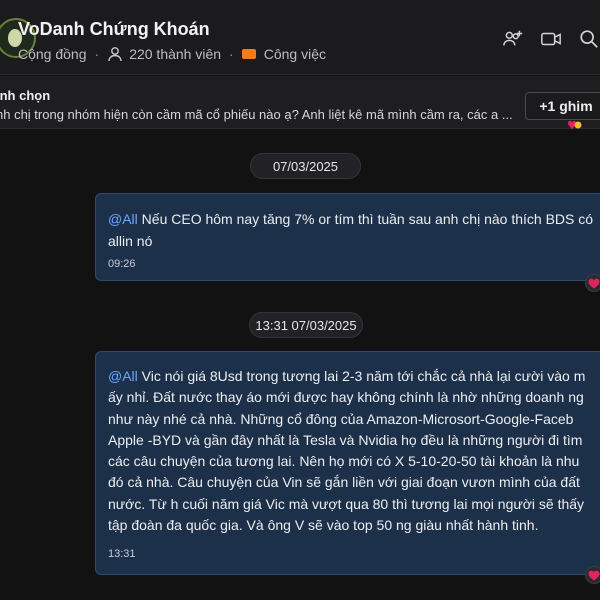 This screenshot has height=600, width=600. I want to click on add-people-icon, so click(513, 39).